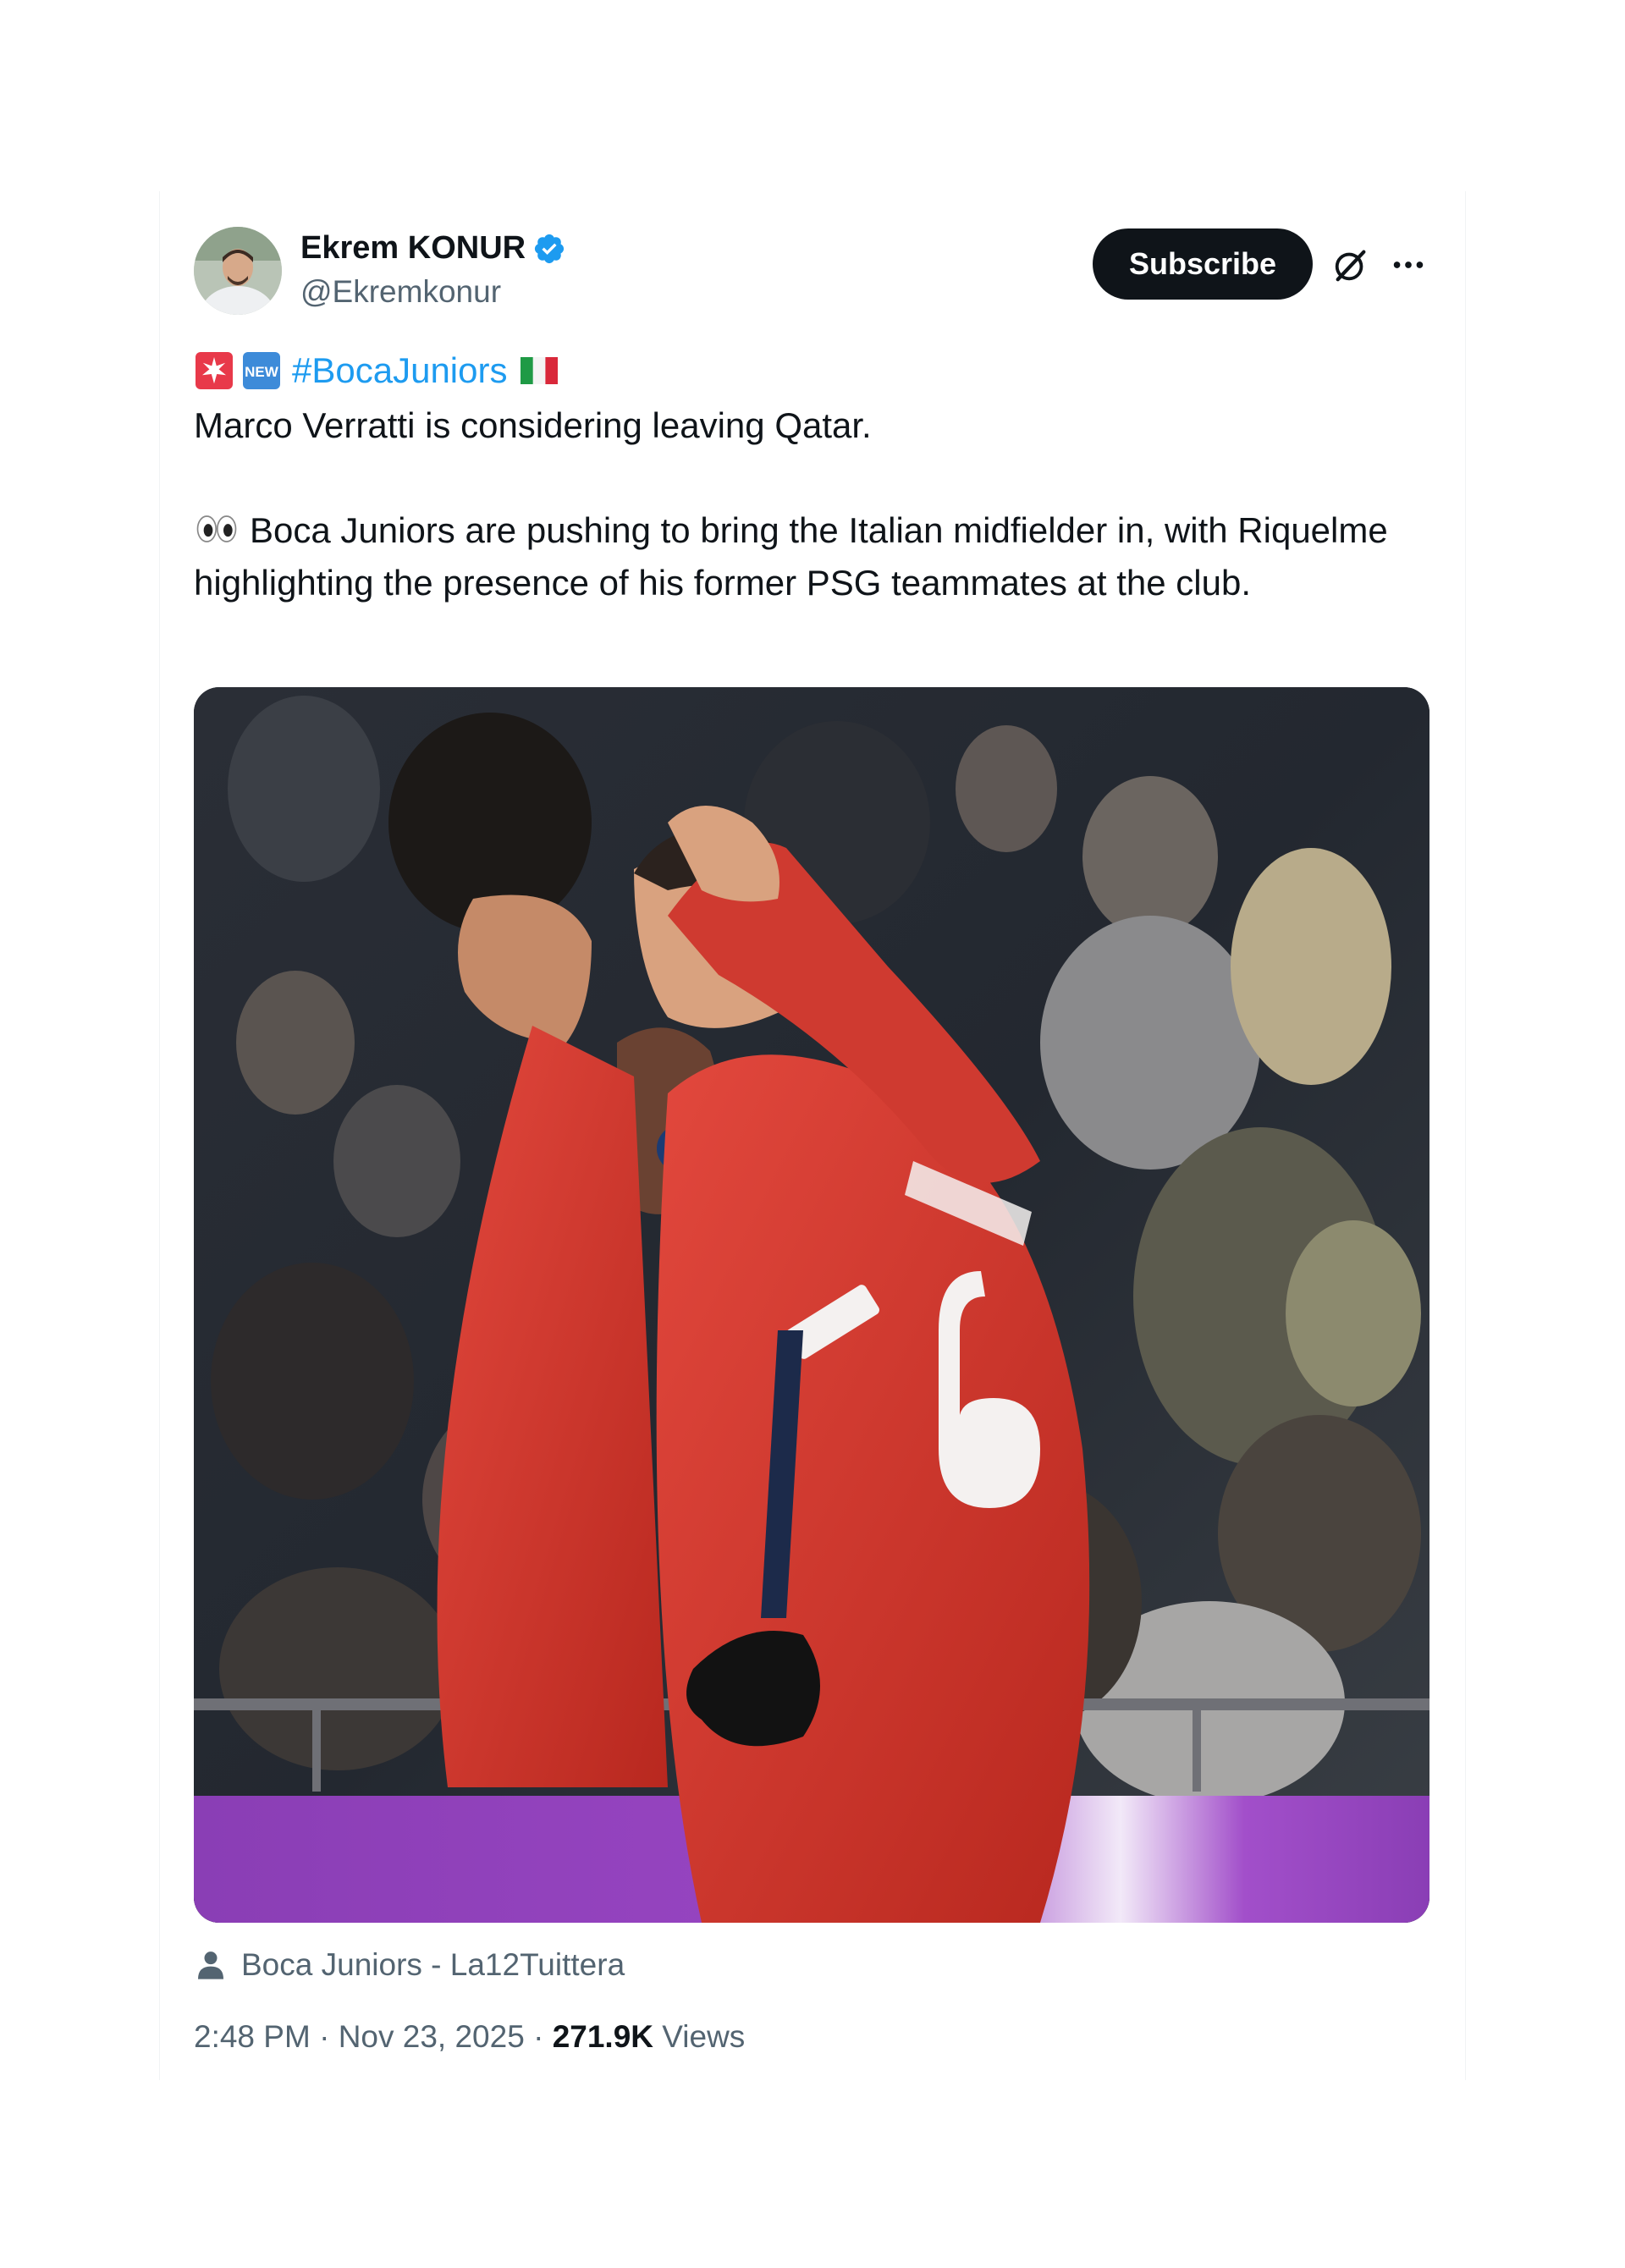 The width and height of the screenshot is (1625, 2268). What do you see at coordinates (1203, 264) in the screenshot?
I see `subscribe-button: Subscribe` at bounding box center [1203, 264].